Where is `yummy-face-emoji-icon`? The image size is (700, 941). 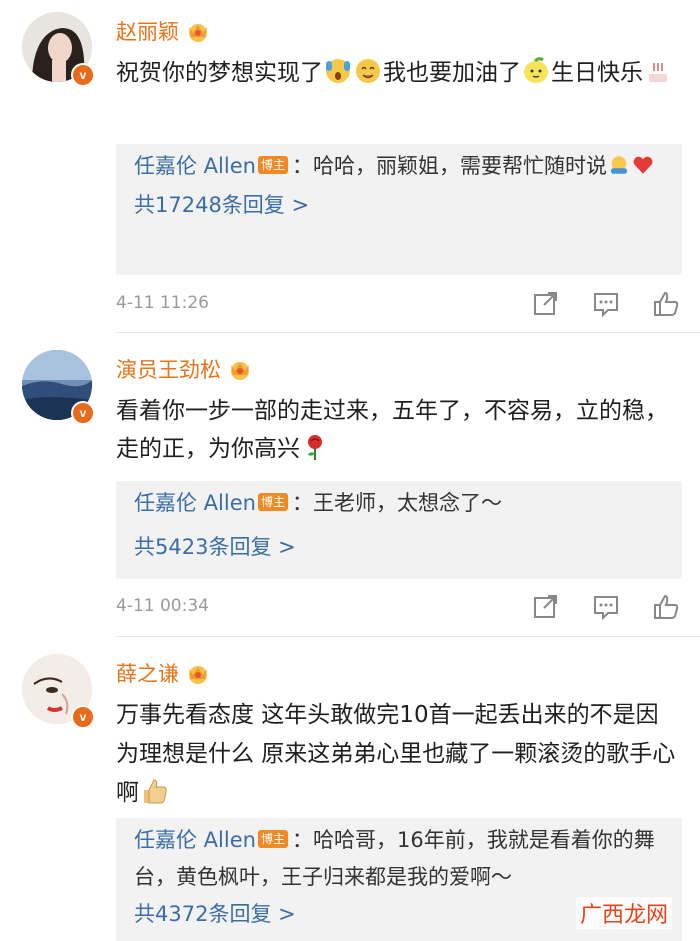 yummy-face-emoji-icon is located at coordinates (368, 71).